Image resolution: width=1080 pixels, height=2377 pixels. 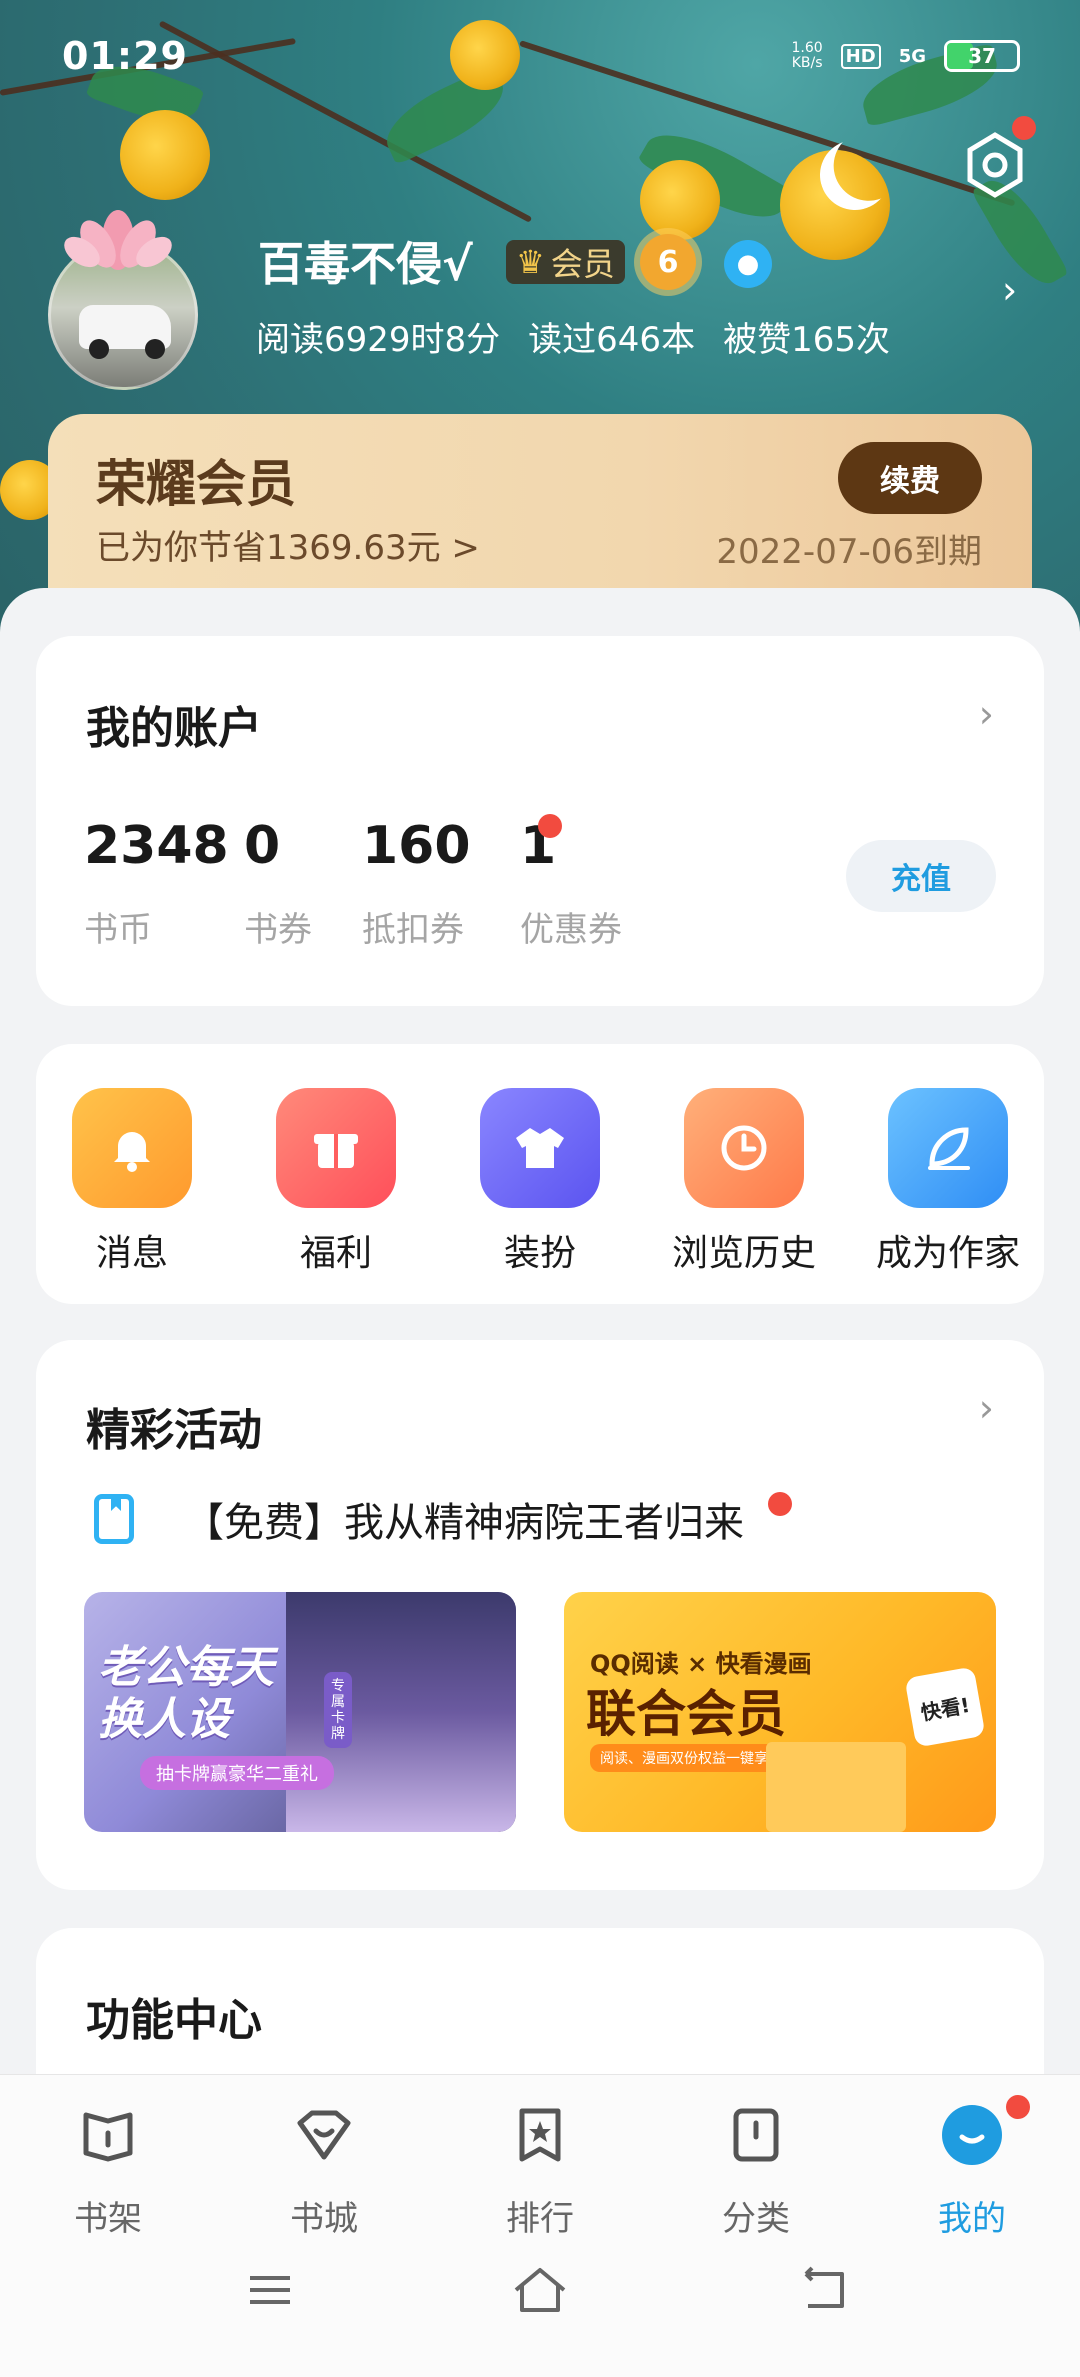 What do you see at coordinates (540, 55) in the screenshot?
I see `status-bar: 01:29 1.60 KB/s HD 5G 37` at bounding box center [540, 55].